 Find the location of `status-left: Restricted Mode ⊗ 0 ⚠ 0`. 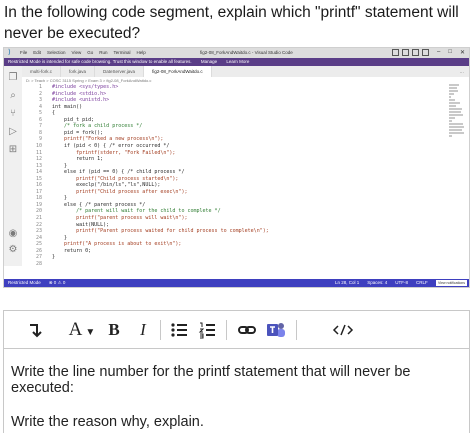

status-left: Restricted Mode ⊗ 0 ⚠ 0 is located at coordinates (36, 283).